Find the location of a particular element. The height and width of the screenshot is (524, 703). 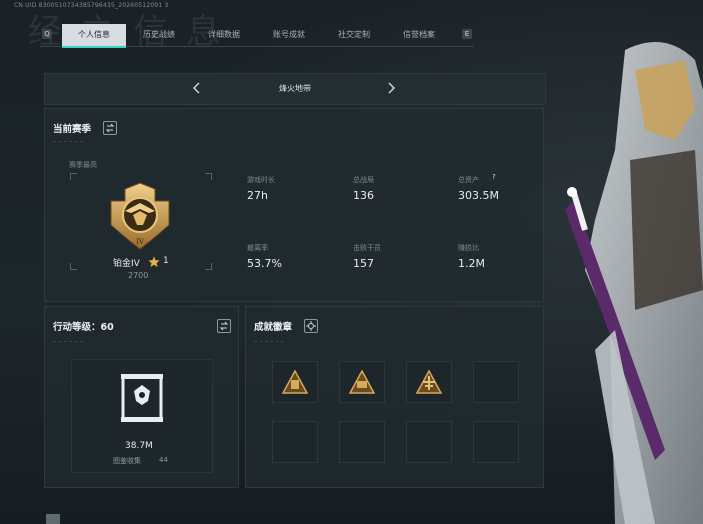

stat-value-kills: 157 is located at coordinates (363, 263).